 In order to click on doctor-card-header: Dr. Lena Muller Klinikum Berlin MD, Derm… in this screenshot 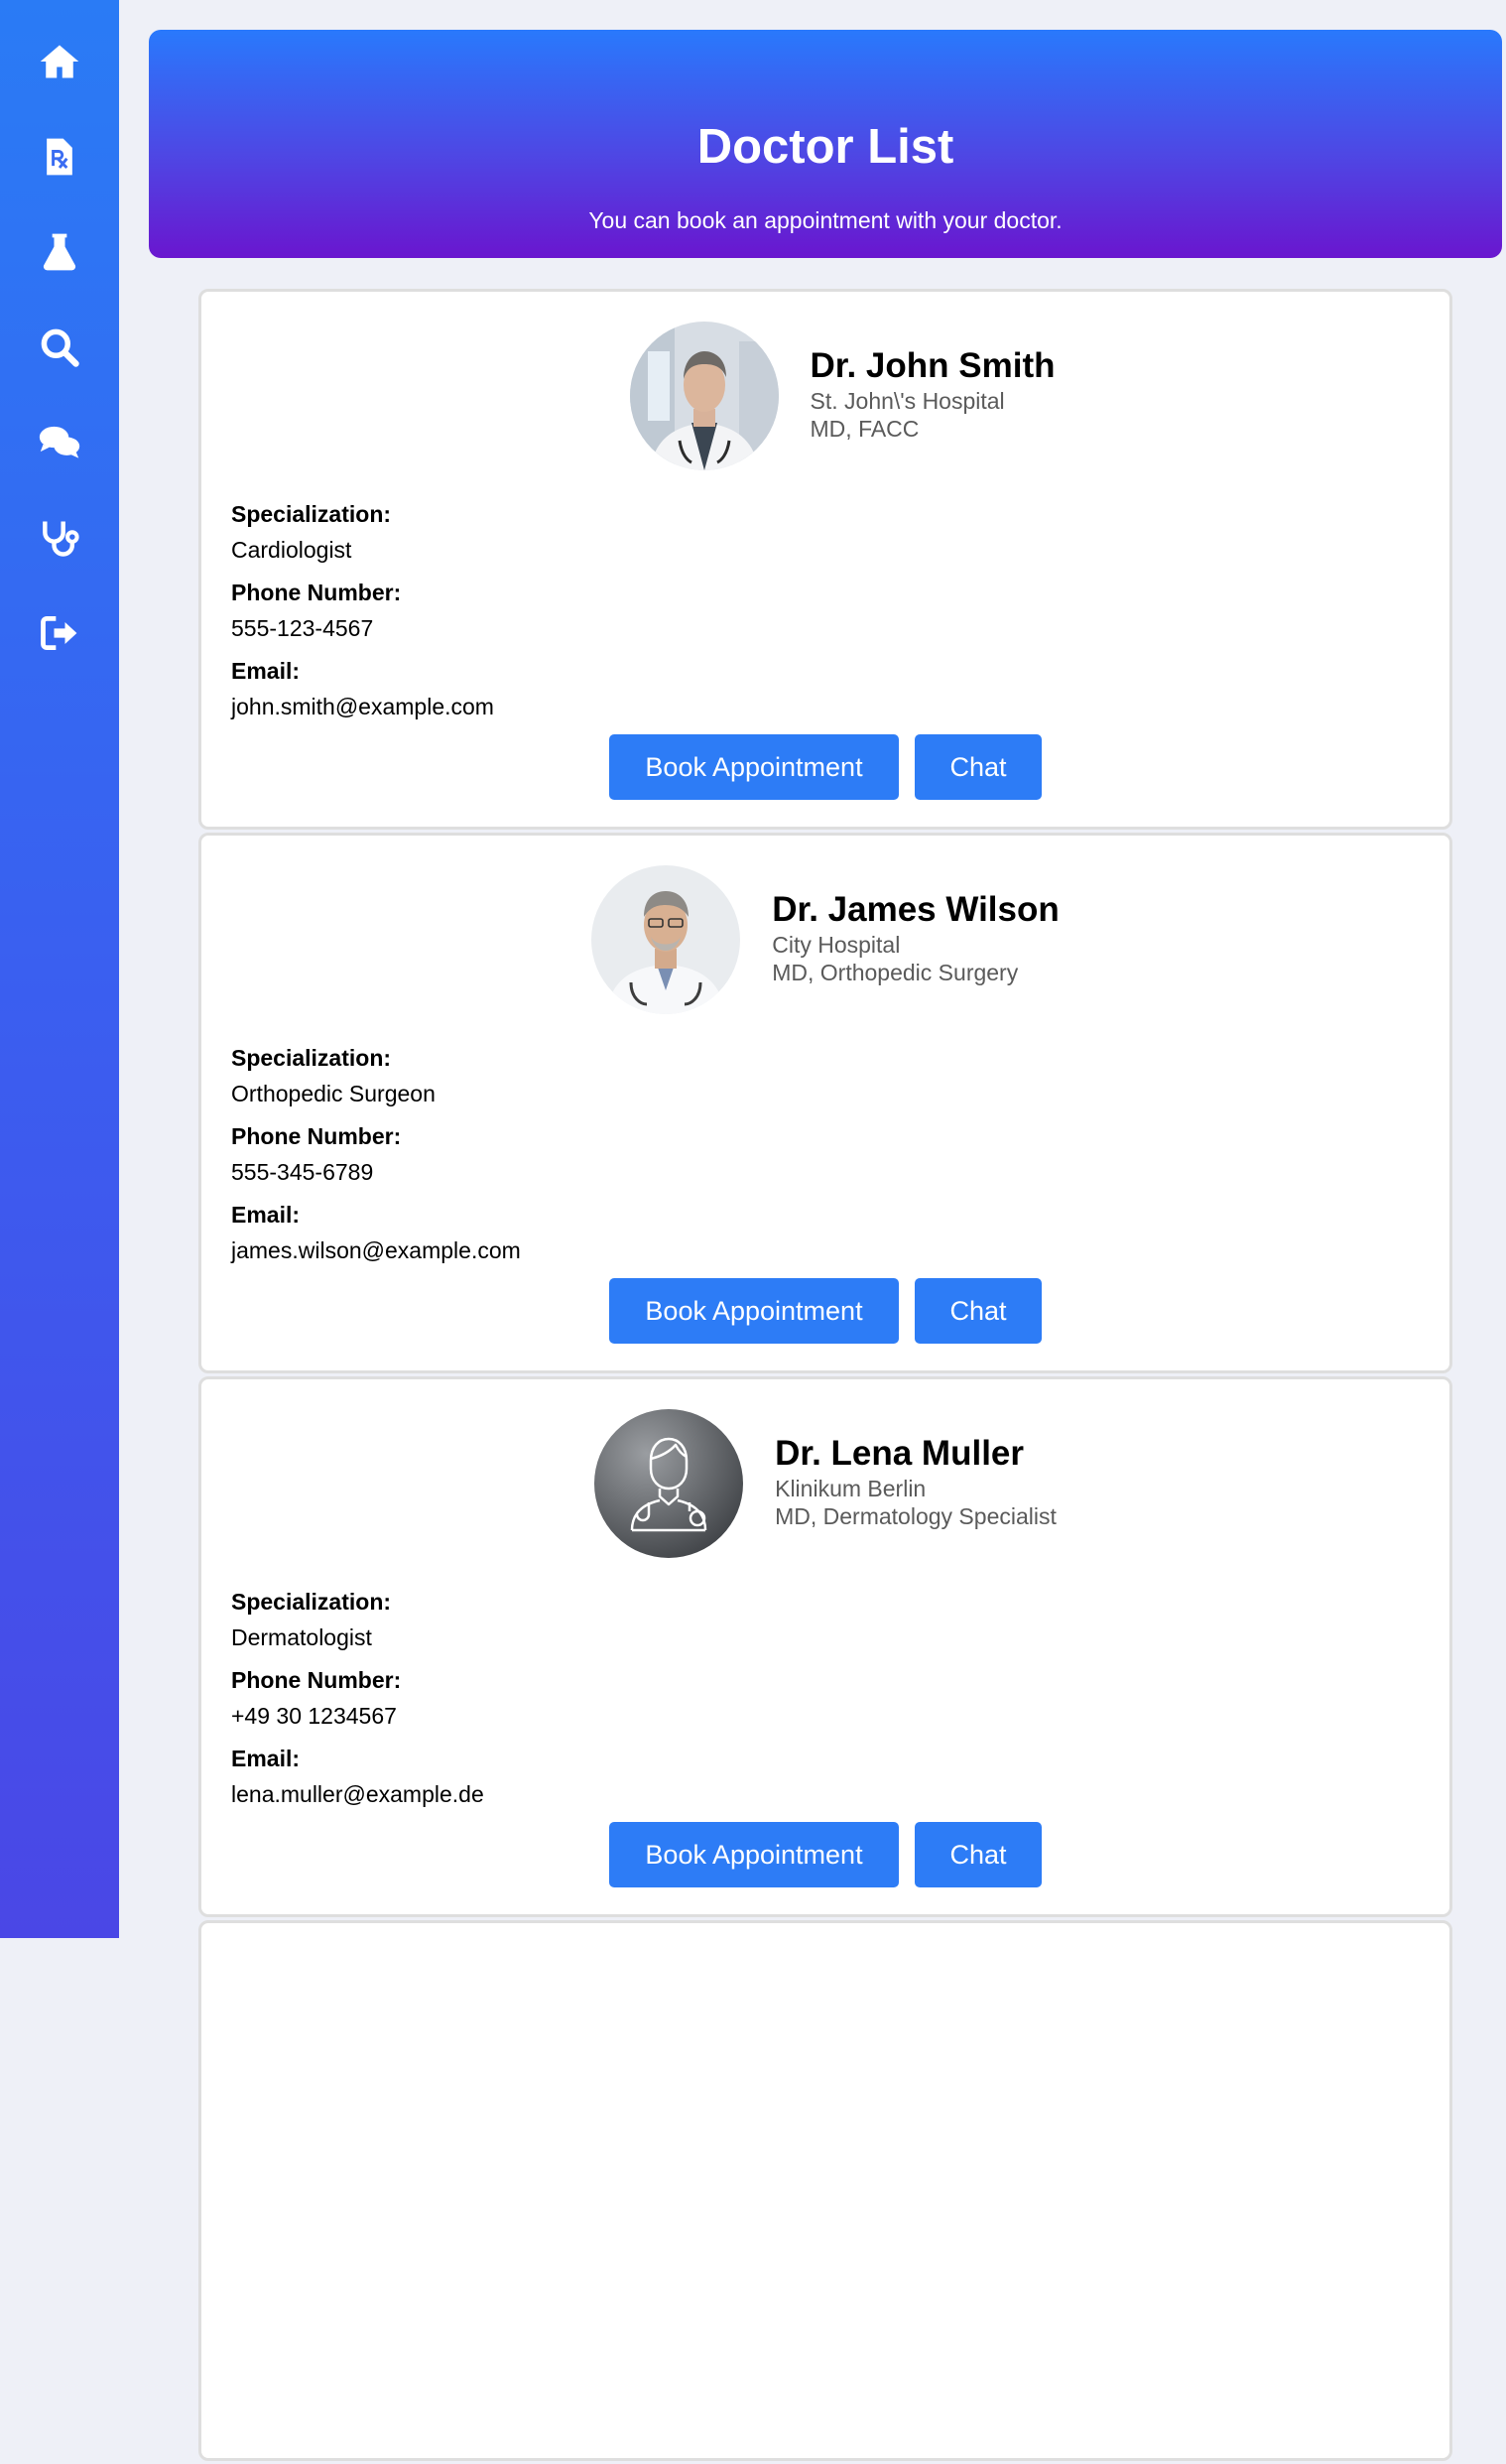, I will do `click(825, 1483)`.